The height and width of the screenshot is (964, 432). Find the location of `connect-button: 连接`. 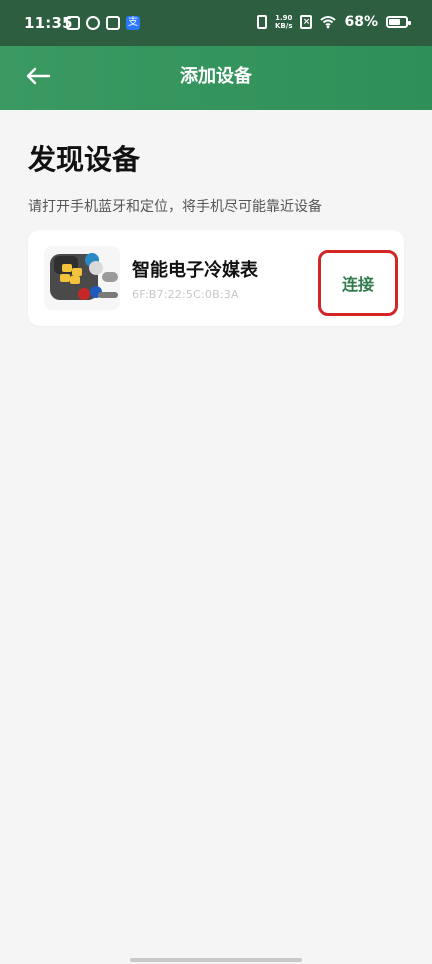

connect-button: 连接 is located at coordinates (358, 283).